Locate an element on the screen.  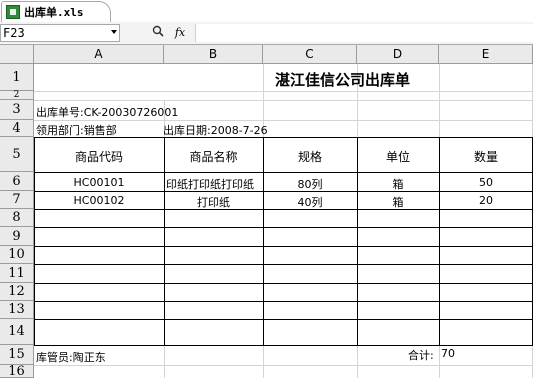
total-value: 70 is located at coordinates (448, 353).